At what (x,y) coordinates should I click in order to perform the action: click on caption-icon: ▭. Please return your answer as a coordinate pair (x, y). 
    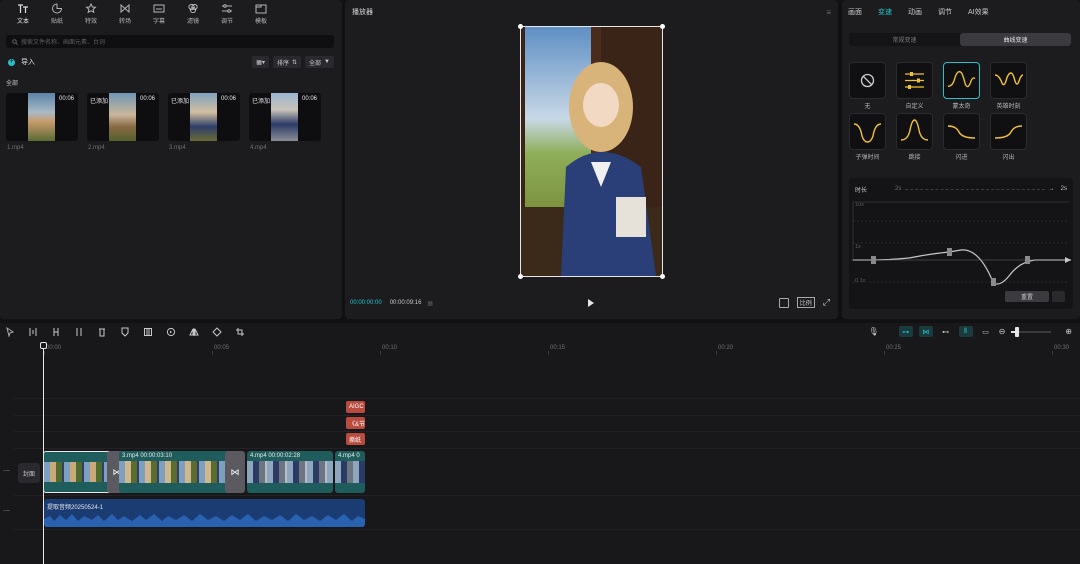
    Looking at the image, I should click on (986, 331).